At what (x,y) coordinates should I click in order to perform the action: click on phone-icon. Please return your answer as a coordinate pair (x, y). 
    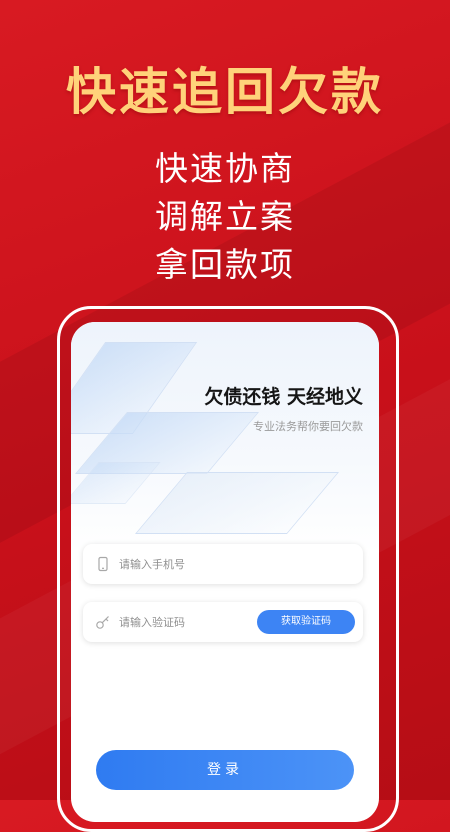
    Looking at the image, I should click on (103, 564).